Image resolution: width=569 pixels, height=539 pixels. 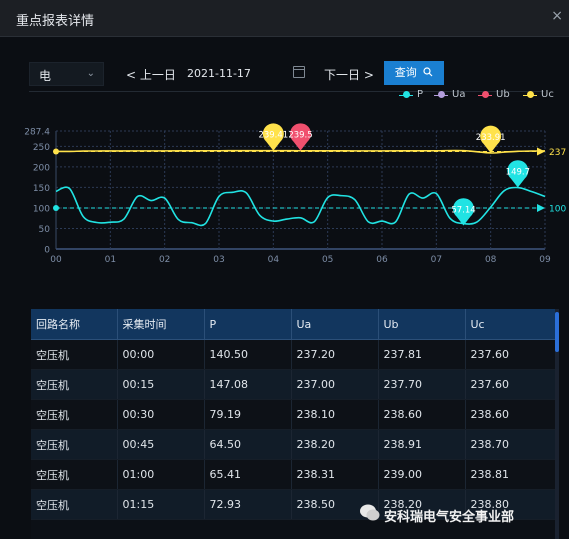 I want to click on table-cell: 238.70, so click(x=511, y=444).